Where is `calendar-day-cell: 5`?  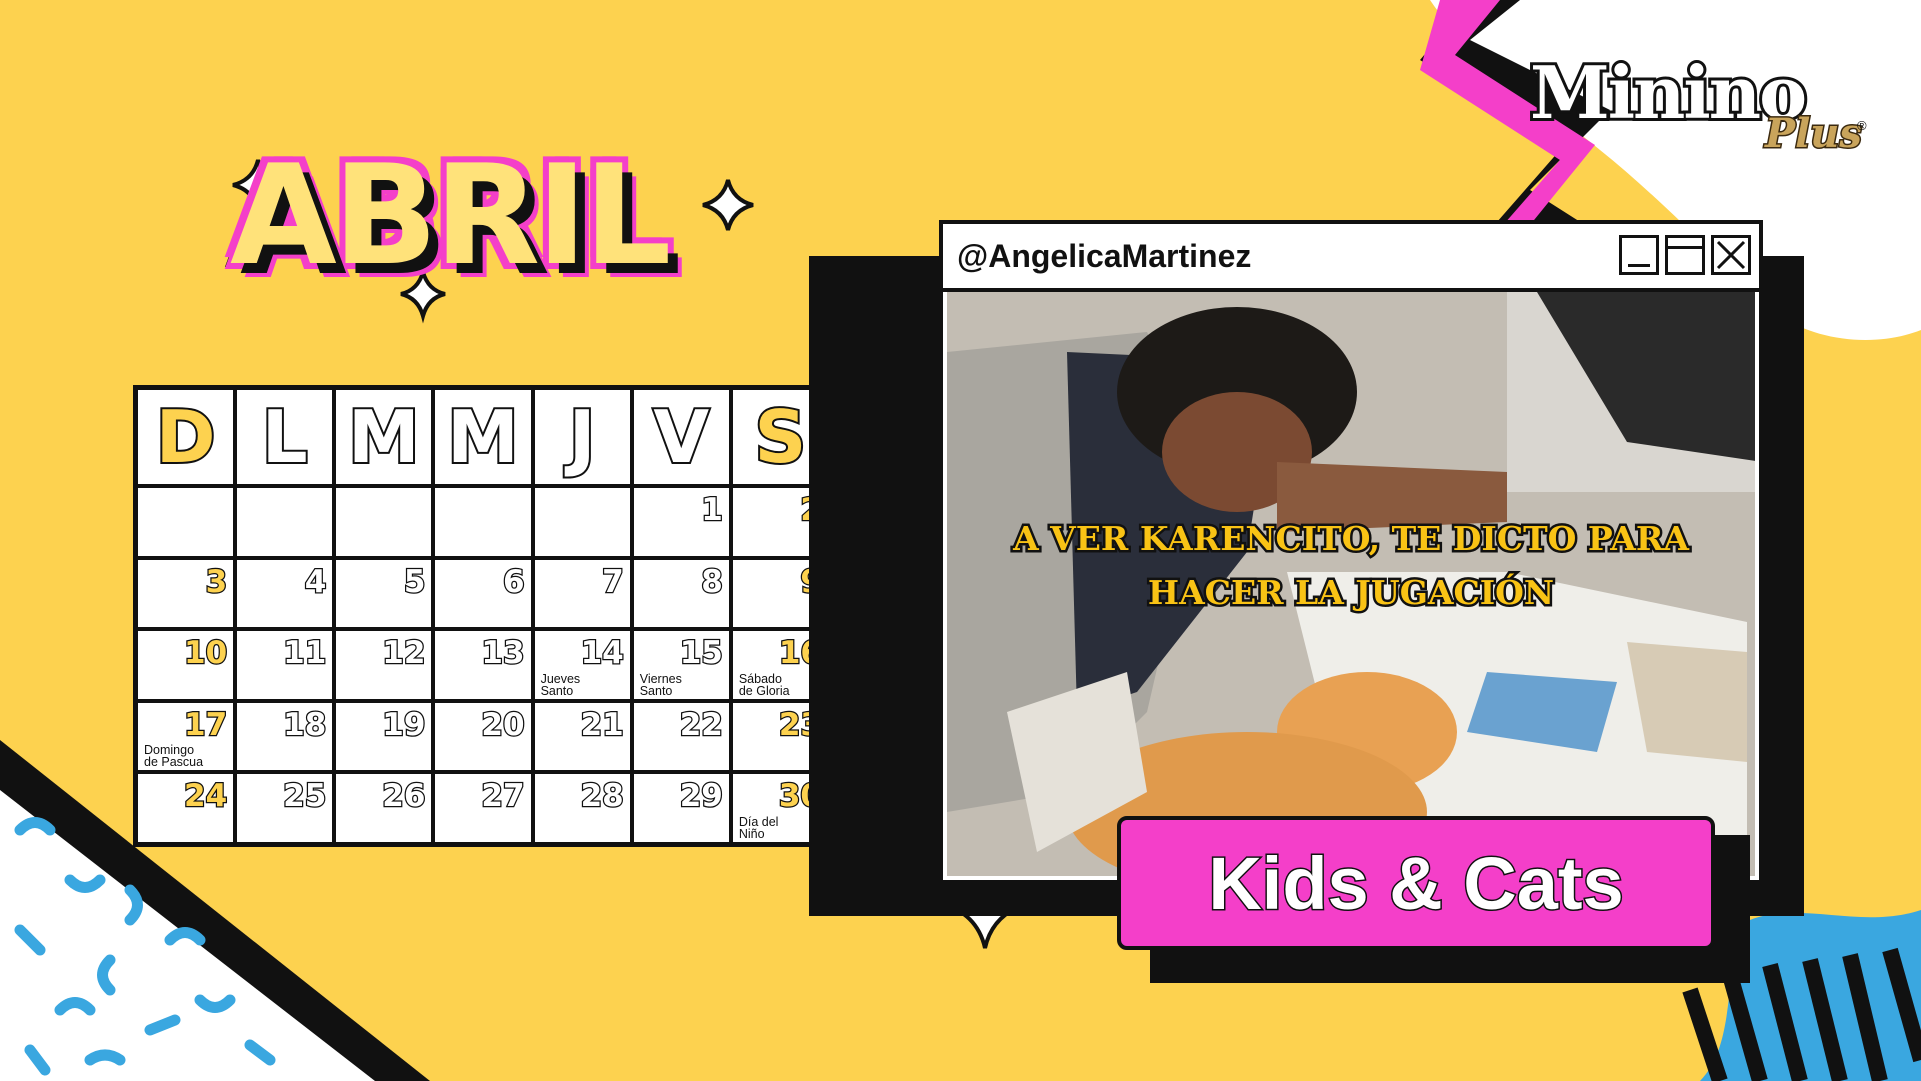
calendar-day-cell: 5 is located at coordinates (384, 593).